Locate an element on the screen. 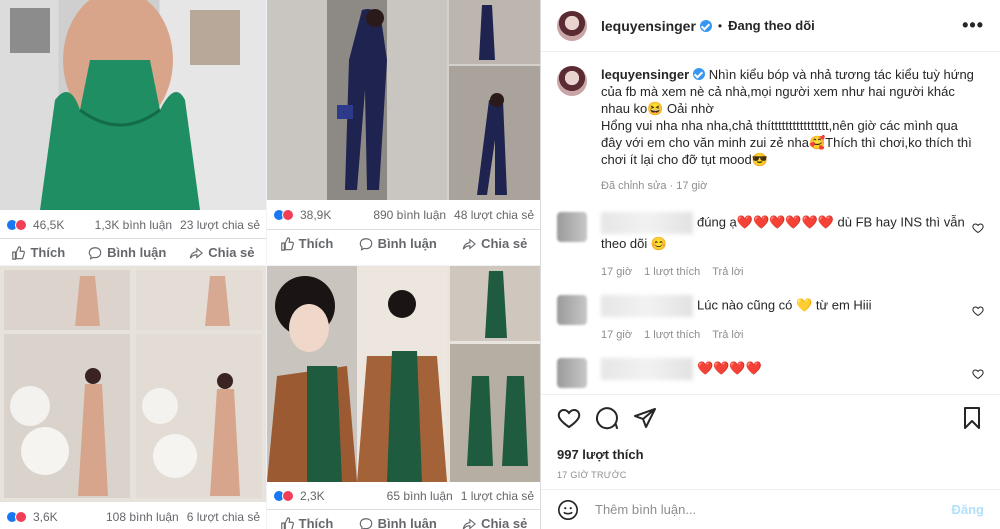  reaction-count: 38,9K is located at coordinates (315, 215).